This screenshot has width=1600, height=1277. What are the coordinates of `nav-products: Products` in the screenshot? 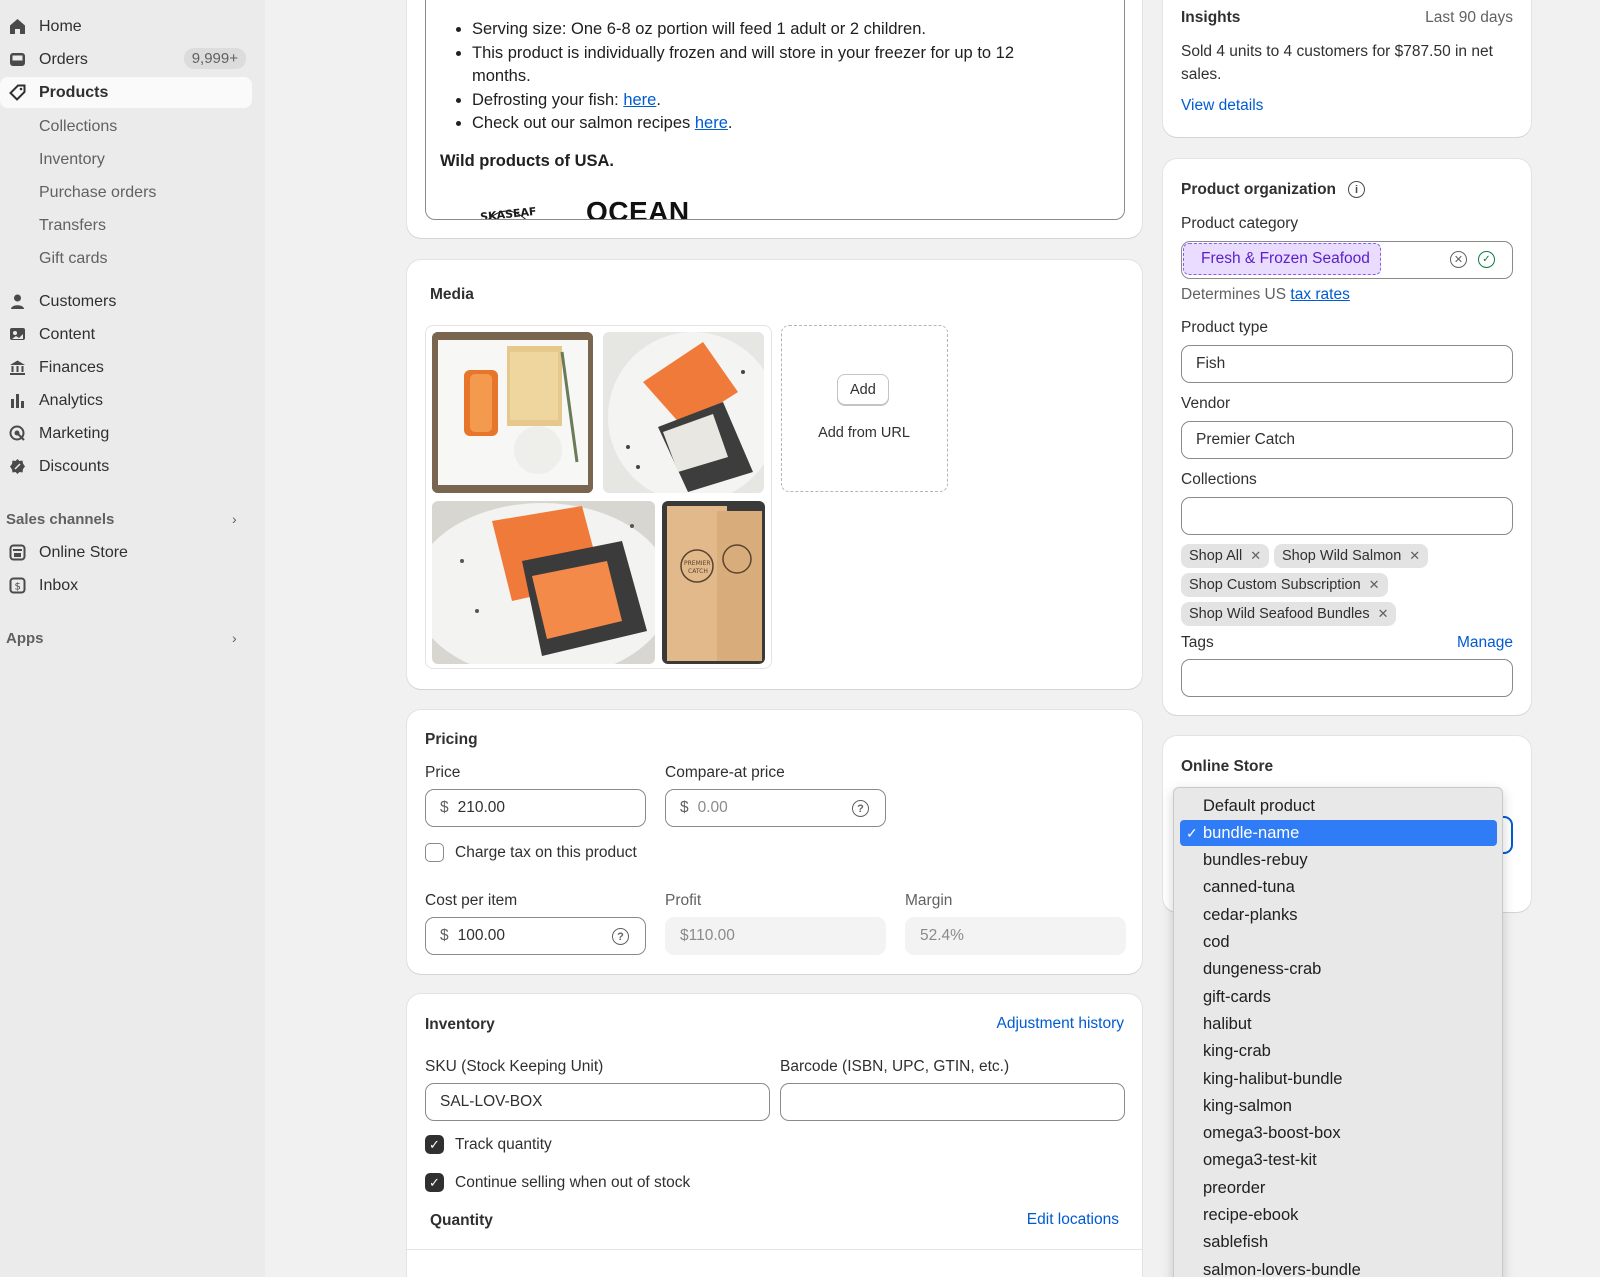 It's located at (126, 92).